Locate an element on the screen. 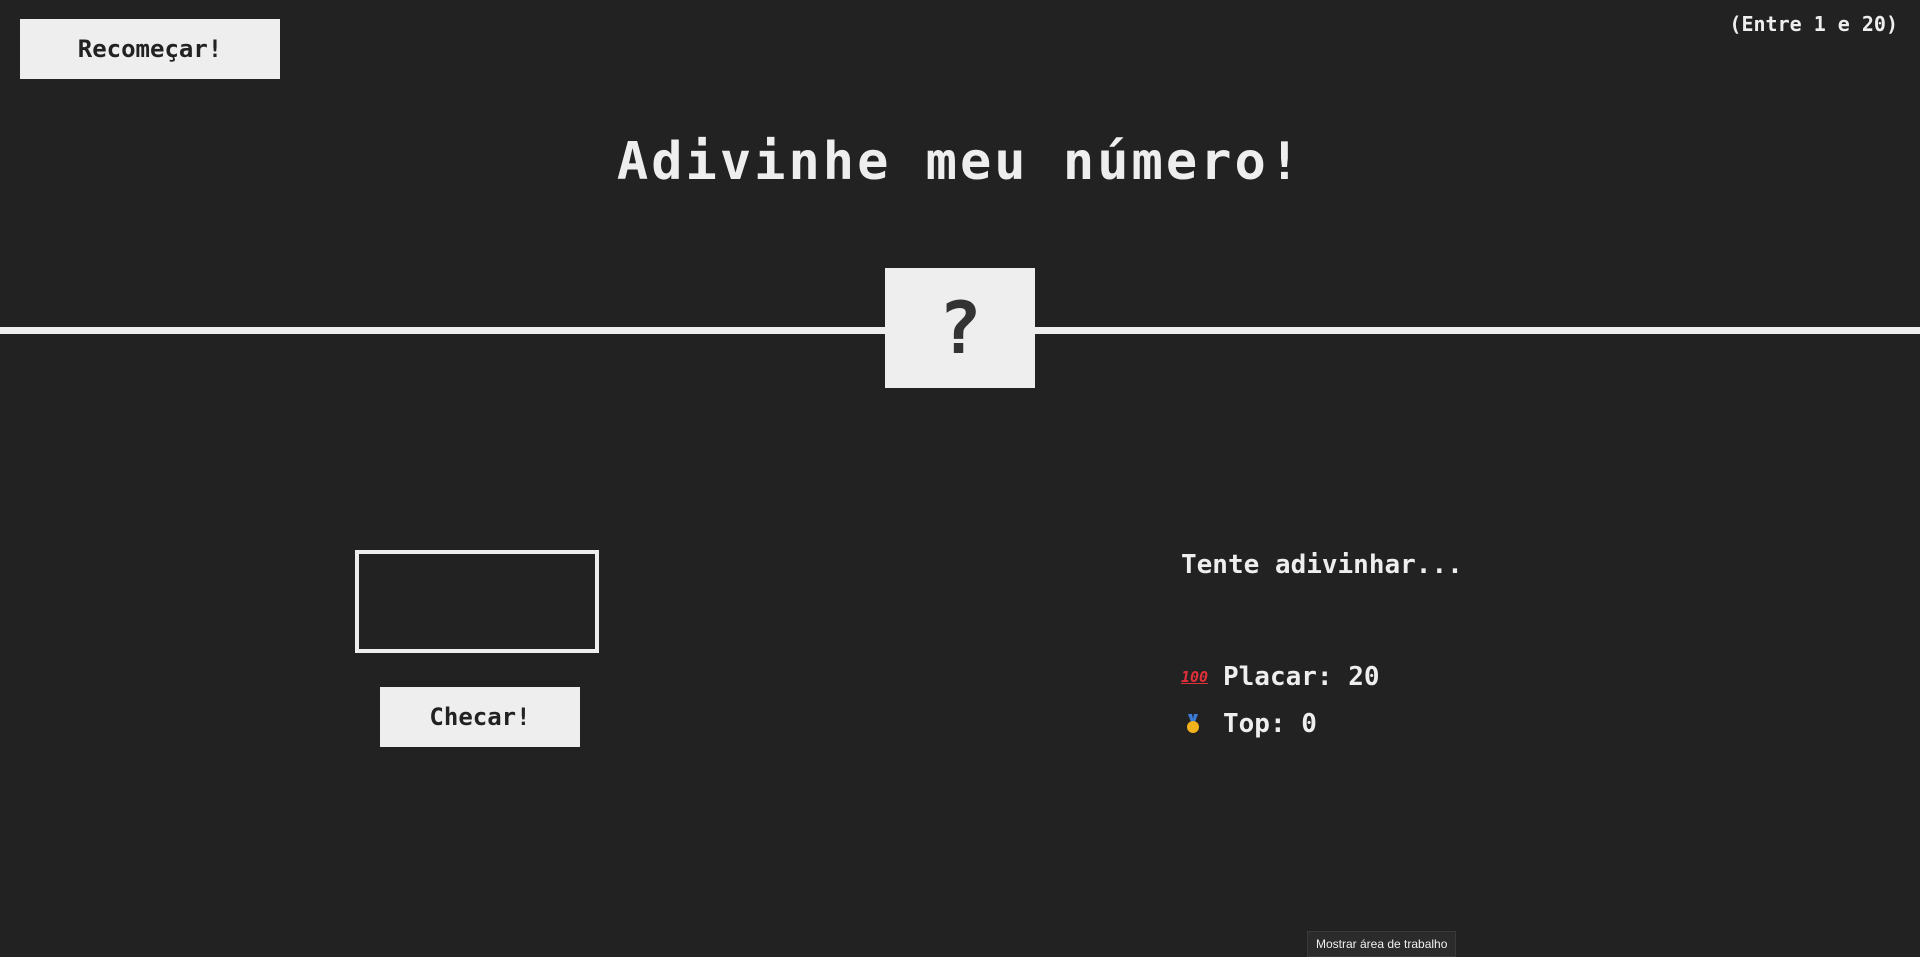 The image size is (1920, 957). hundred-points-icon: 100 is located at coordinates (1195, 677).